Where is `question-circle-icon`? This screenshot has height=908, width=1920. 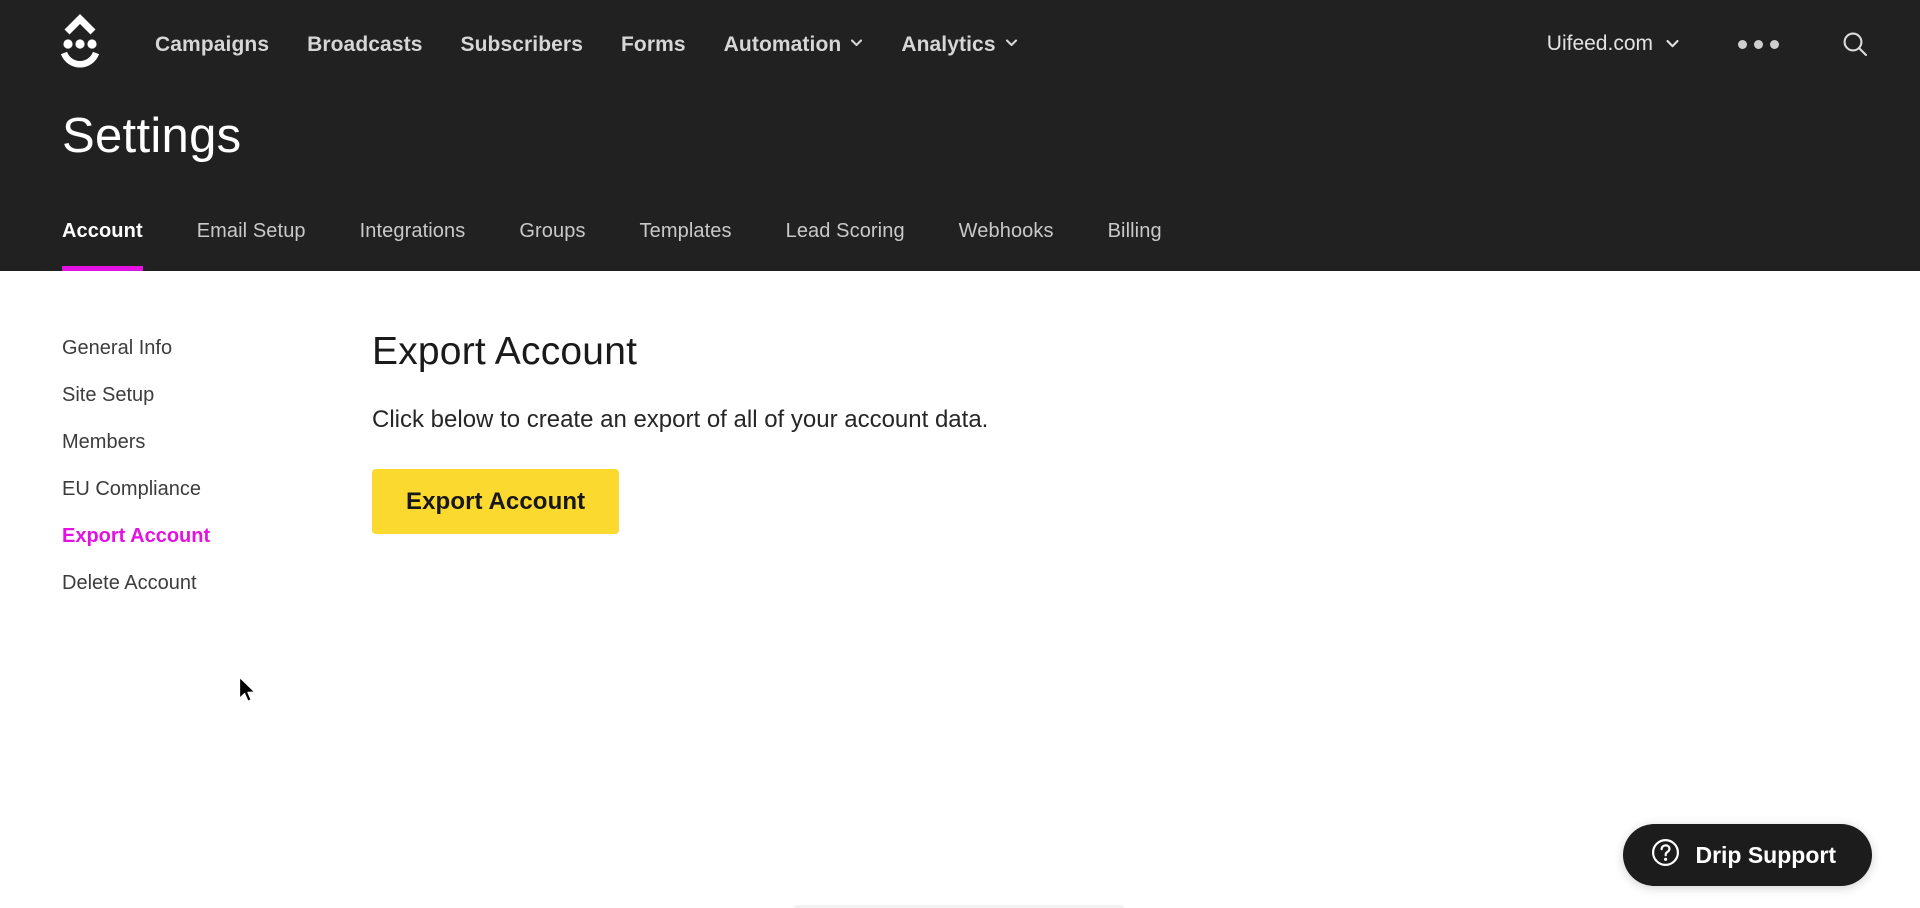
question-circle-icon is located at coordinates (1665, 855).